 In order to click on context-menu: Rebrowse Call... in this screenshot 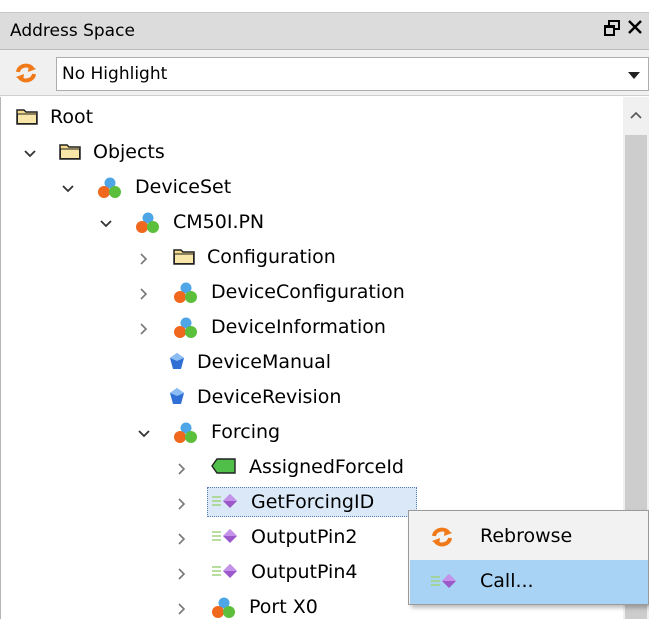, I will do `click(528, 557)`.